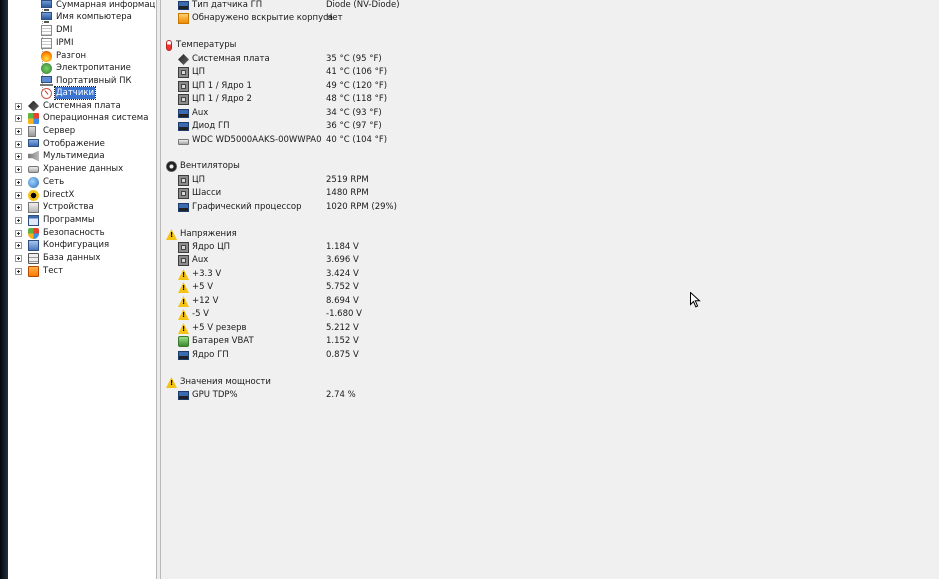  I want to click on tree-item-computer-name: Имя компьютера, so click(87, 17).